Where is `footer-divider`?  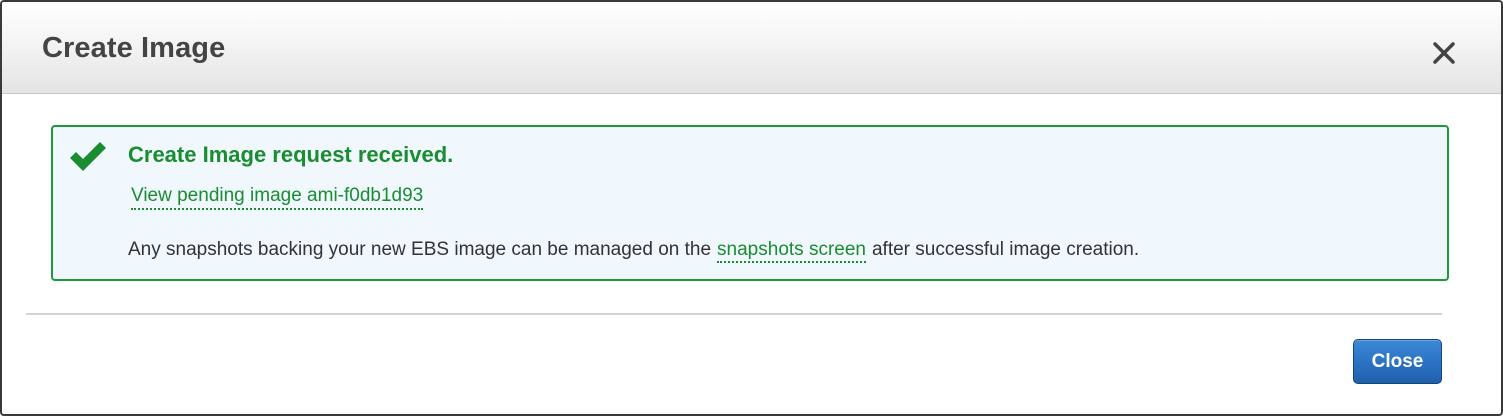
footer-divider is located at coordinates (734, 314).